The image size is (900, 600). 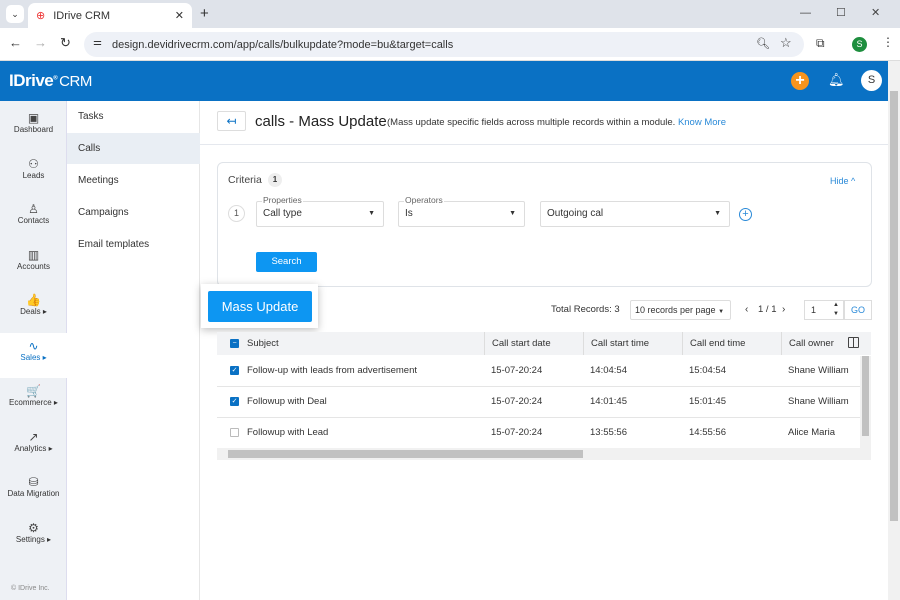 I want to click on stepper-icon: ▲ ▼, so click(x=836, y=310).